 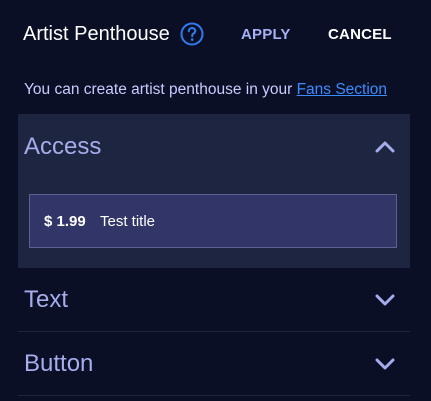 I want to click on text-section-label: Text, so click(x=46, y=299).